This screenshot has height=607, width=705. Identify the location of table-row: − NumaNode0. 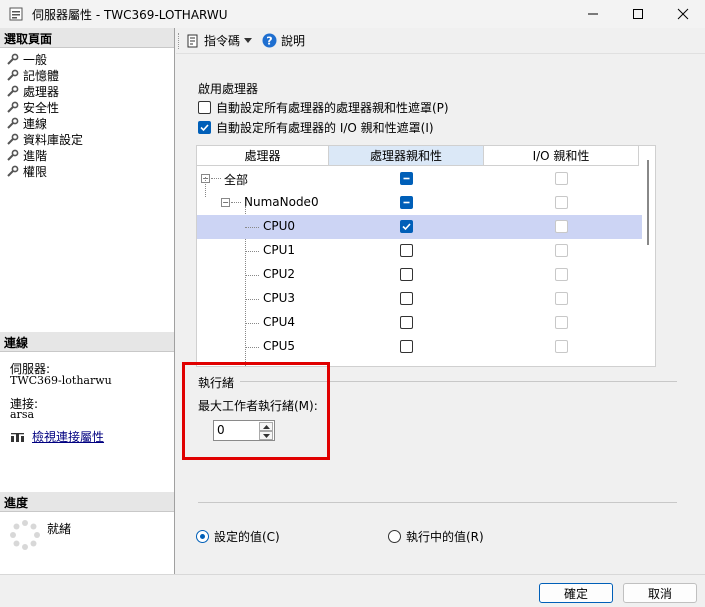
(419, 196).